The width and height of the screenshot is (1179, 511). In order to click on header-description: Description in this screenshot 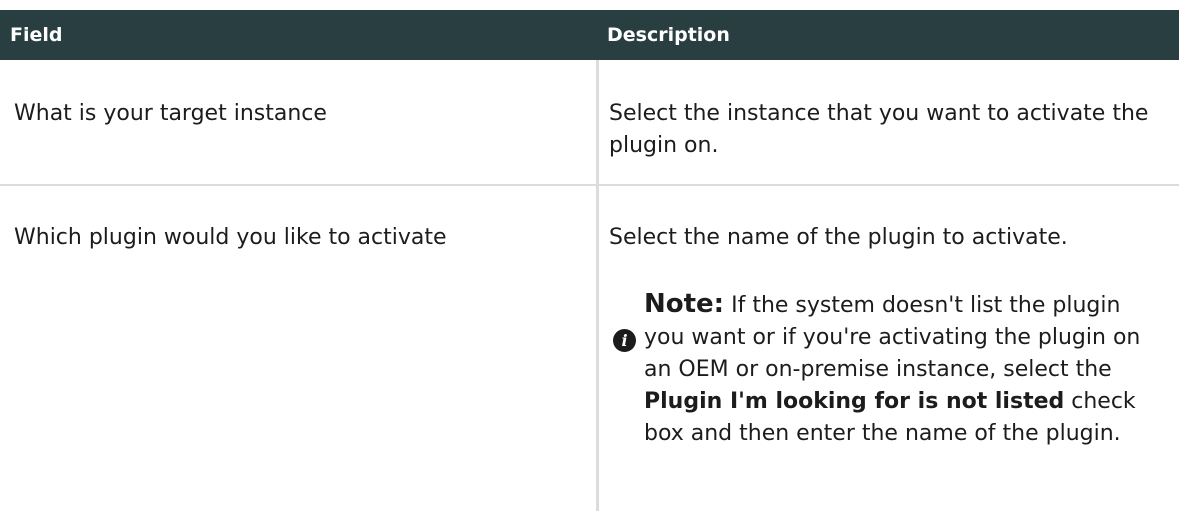, I will do `click(668, 35)`.